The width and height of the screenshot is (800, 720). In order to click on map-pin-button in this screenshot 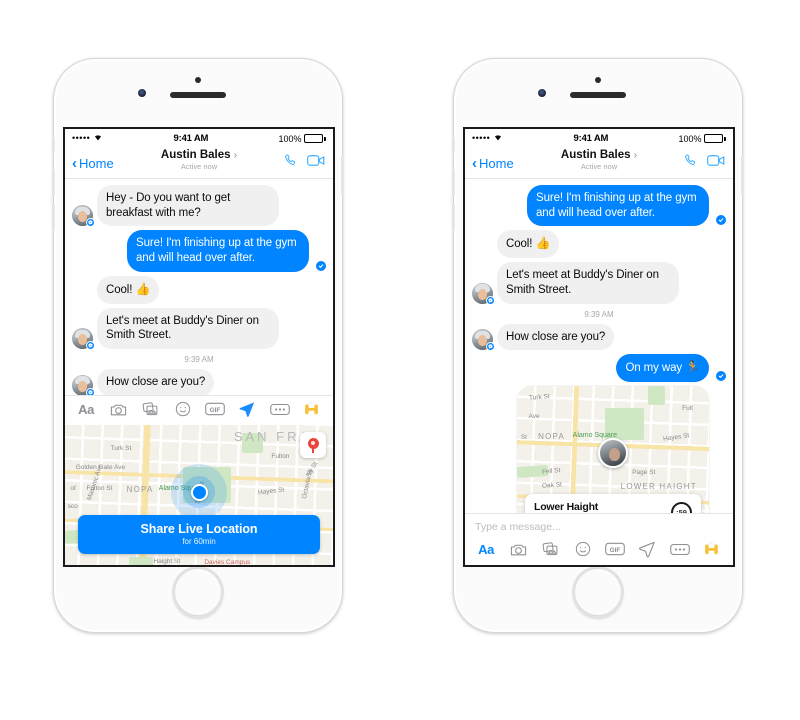, I will do `click(313, 445)`.